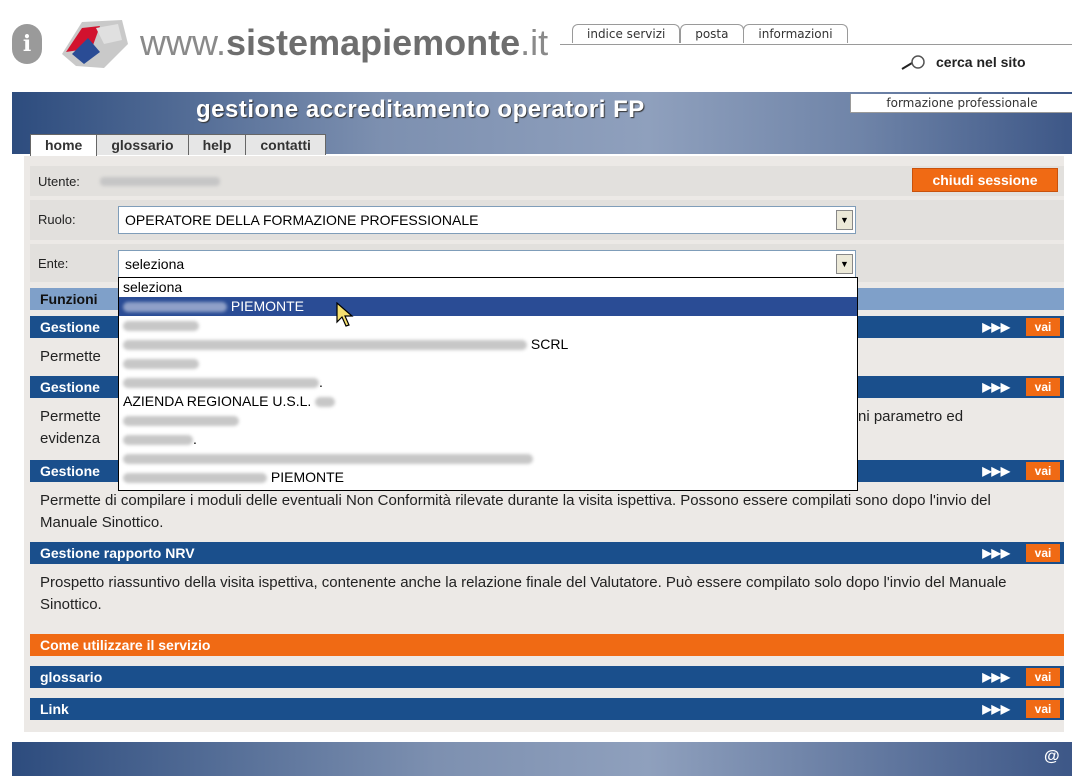 The image size is (1072, 776). What do you see at coordinates (64, 145) in the screenshot?
I see `tab-home: home` at bounding box center [64, 145].